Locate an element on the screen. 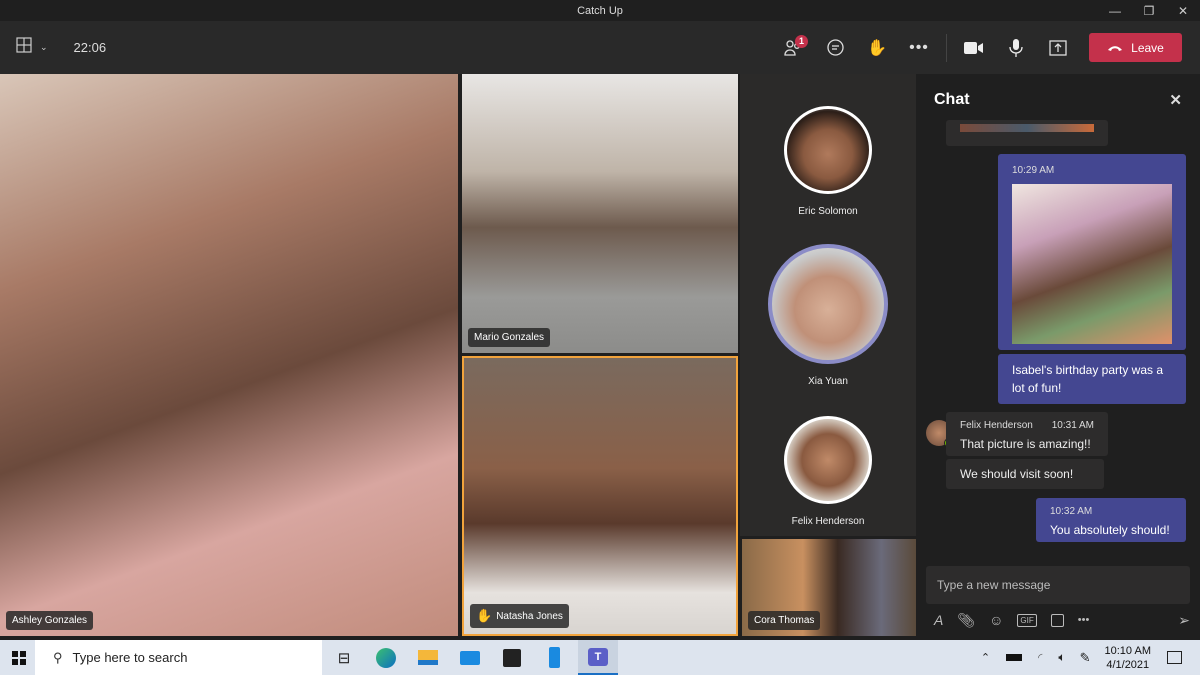 This screenshot has height=675, width=1200. chat-image is located at coordinates (1092, 264).